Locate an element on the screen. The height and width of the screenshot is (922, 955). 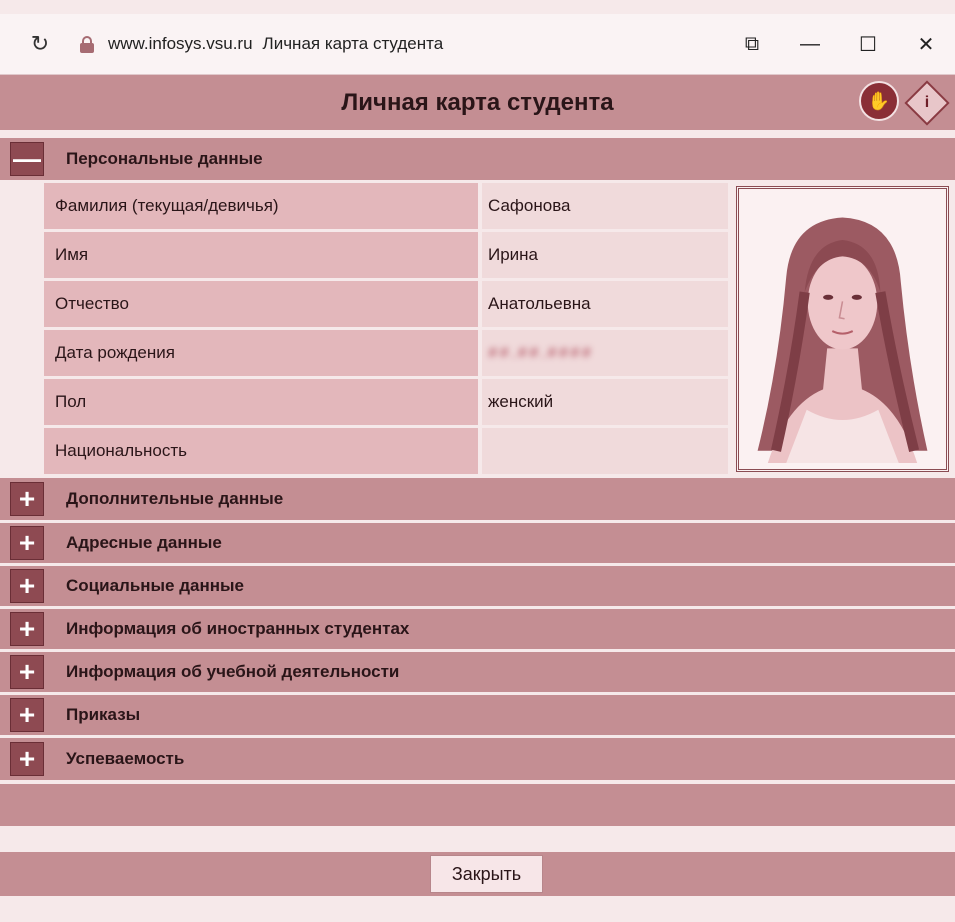
section-address: + Адресные данные is located at coordinates (477, 543).